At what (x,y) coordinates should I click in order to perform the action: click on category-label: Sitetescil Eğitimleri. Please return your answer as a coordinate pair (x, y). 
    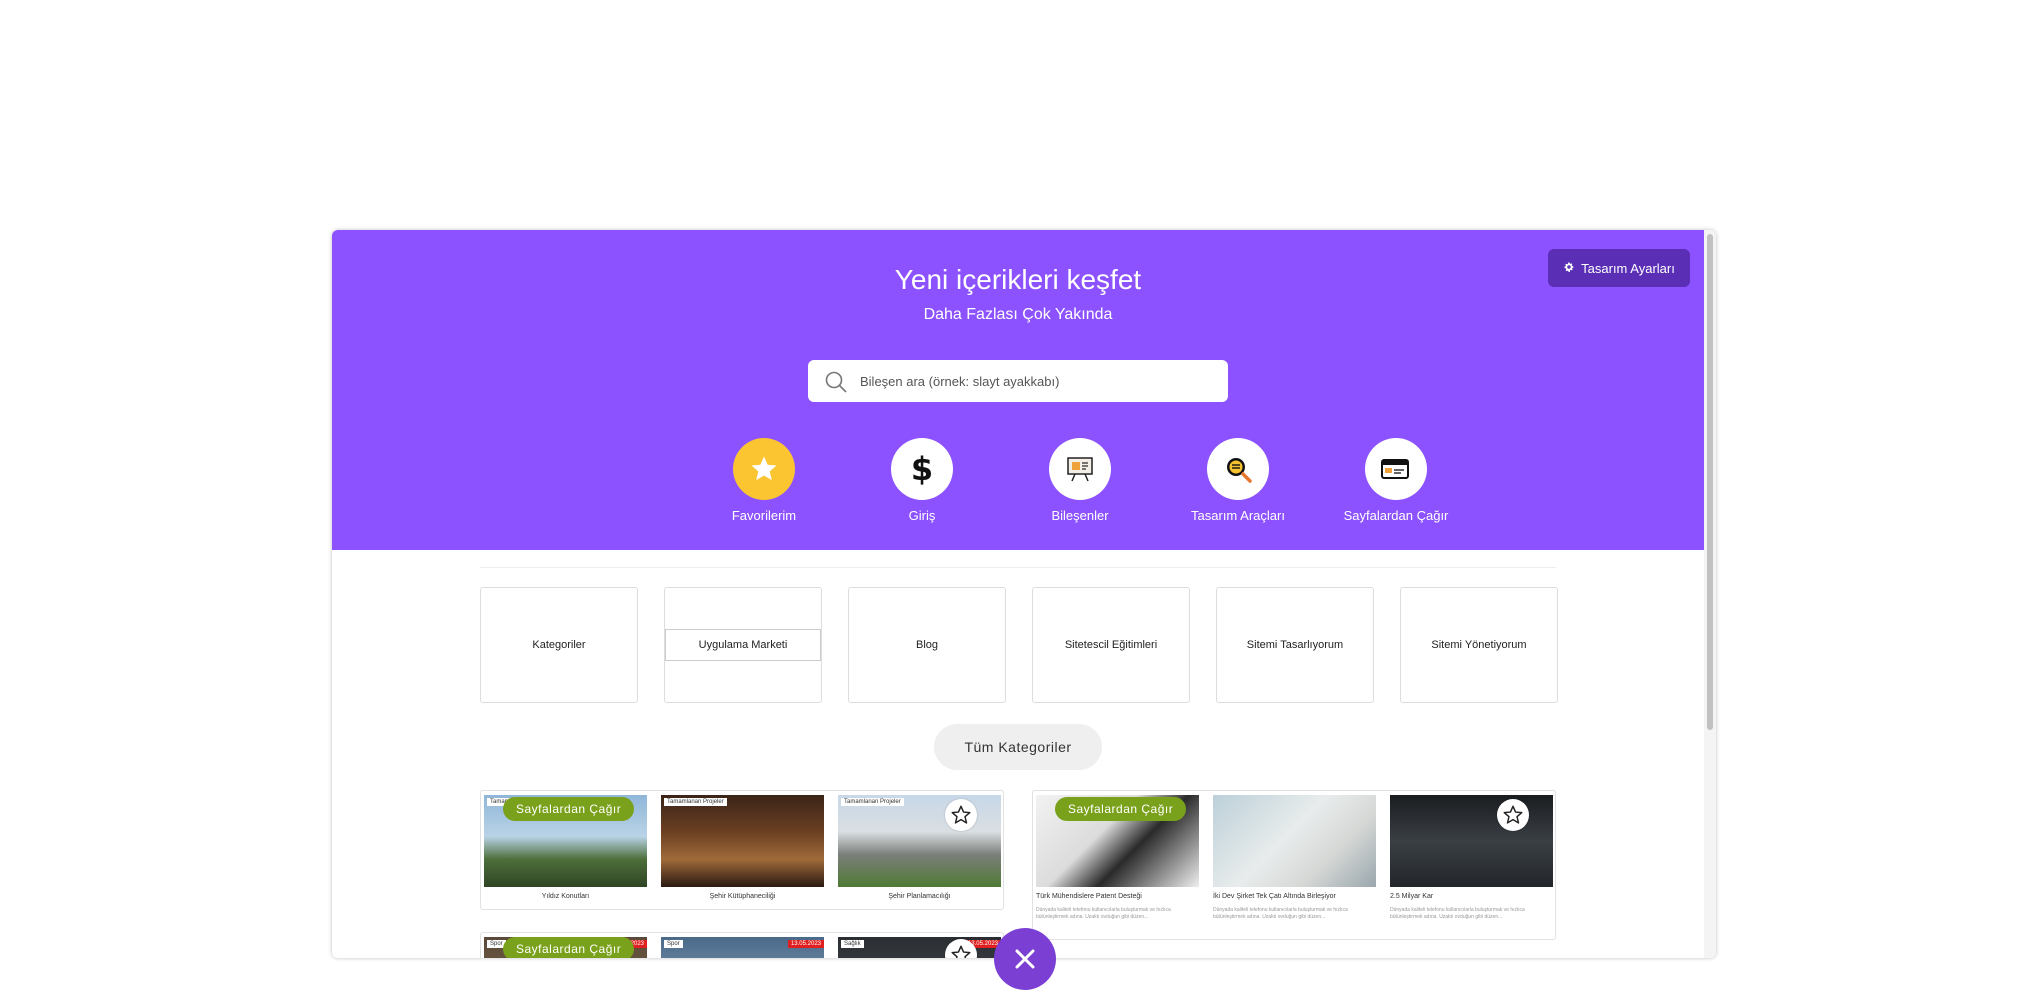
    Looking at the image, I should click on (1111, 645).